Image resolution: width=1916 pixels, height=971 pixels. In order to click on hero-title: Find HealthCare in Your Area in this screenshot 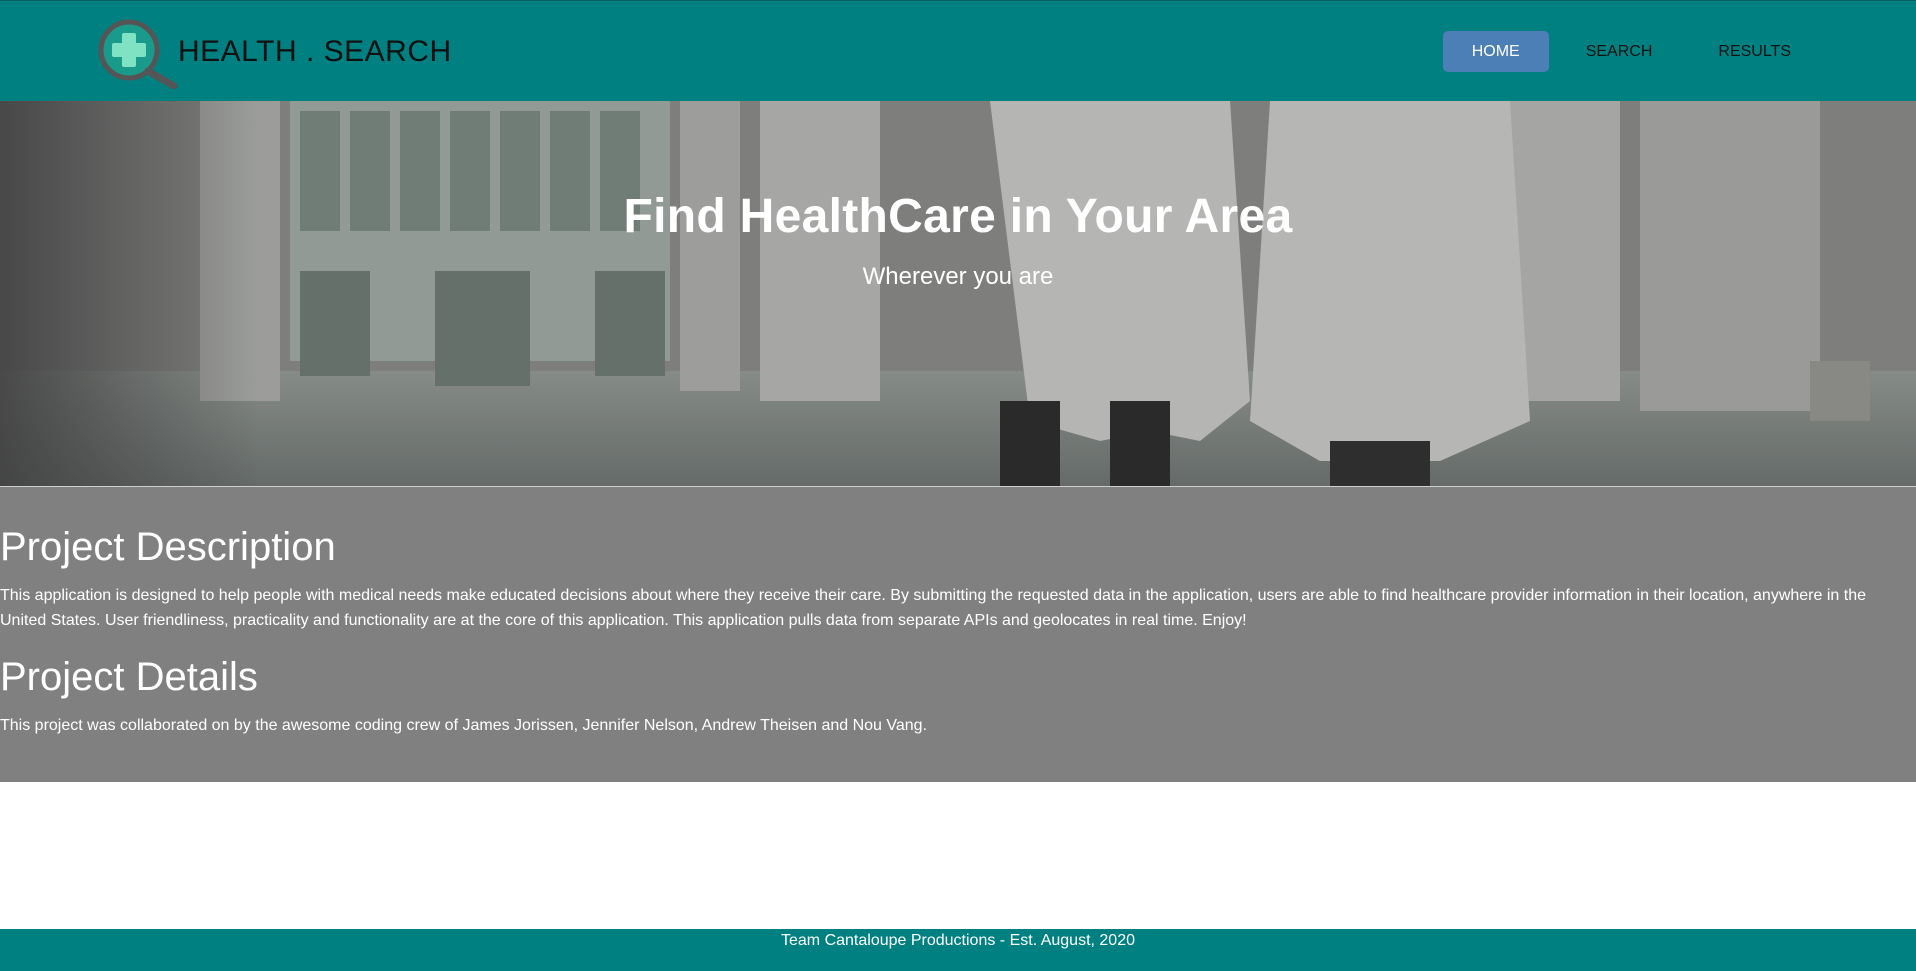, I will do `click(958, 216)`.